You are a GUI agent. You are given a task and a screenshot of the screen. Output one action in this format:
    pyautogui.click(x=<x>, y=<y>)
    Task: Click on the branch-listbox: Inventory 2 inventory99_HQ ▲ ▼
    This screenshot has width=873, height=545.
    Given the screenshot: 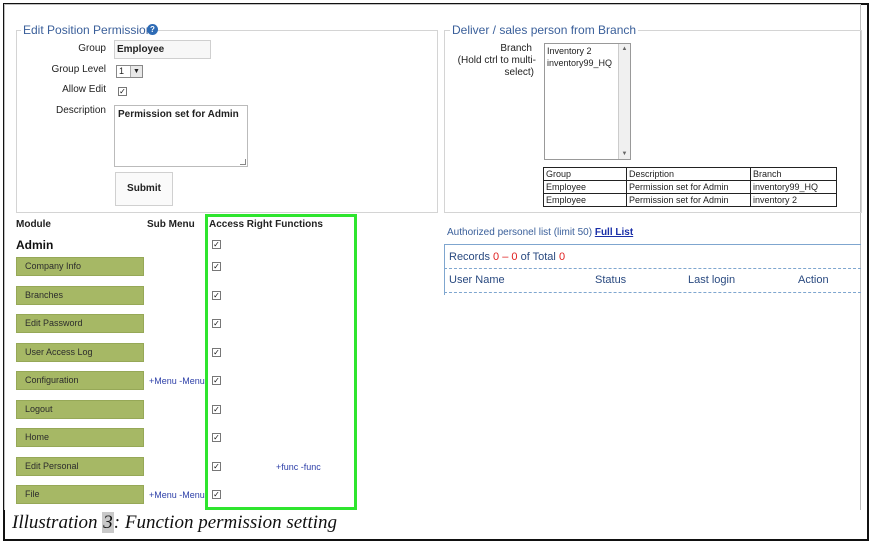 What is the action you would take?
    pyautogui.click(x=587, y=101)
    